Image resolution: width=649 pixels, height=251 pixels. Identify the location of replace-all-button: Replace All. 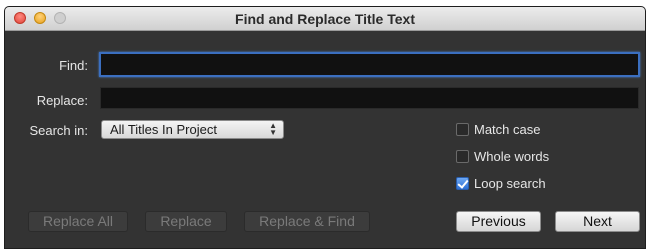
(78, 221).